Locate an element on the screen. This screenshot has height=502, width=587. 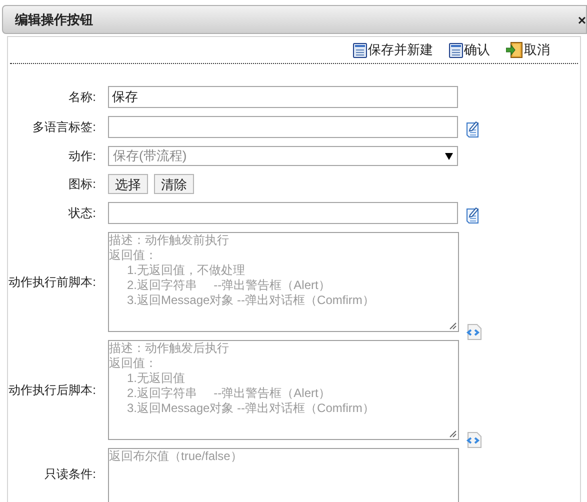
text-field: 保存 is located at coordinates (283, 97).